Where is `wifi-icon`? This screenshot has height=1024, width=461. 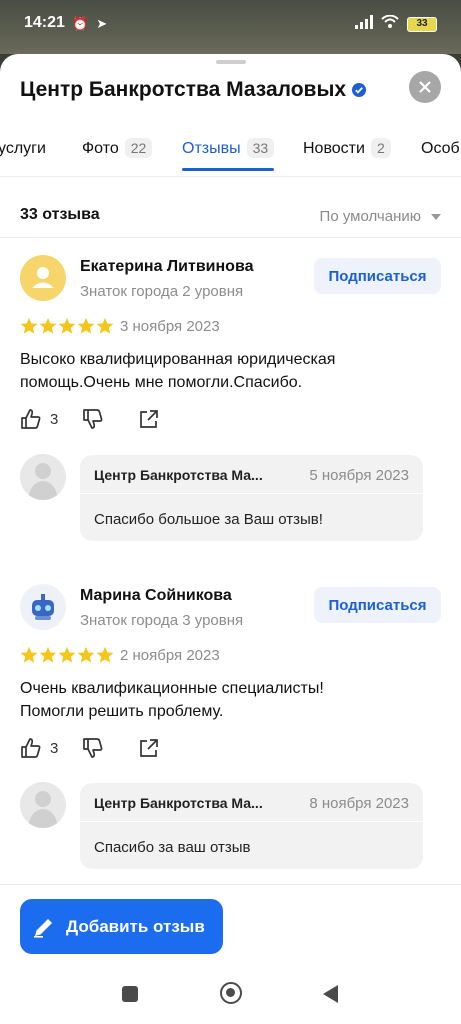
wifi-icon is located at coordinates (390, 24).